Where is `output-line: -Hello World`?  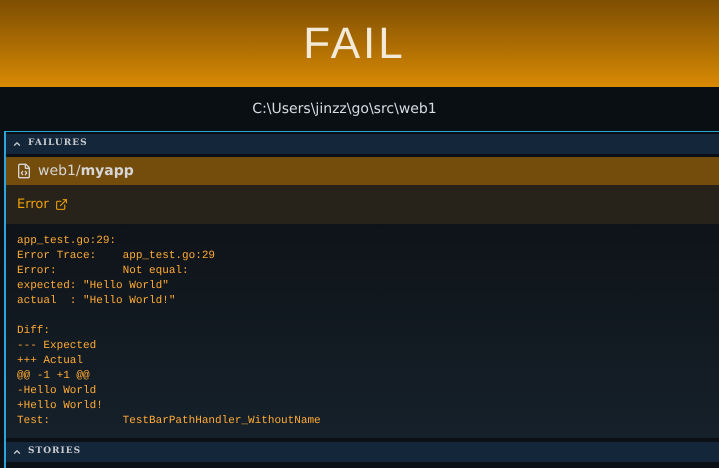 output-line: -Hello World is located at coordinates (56, 391).